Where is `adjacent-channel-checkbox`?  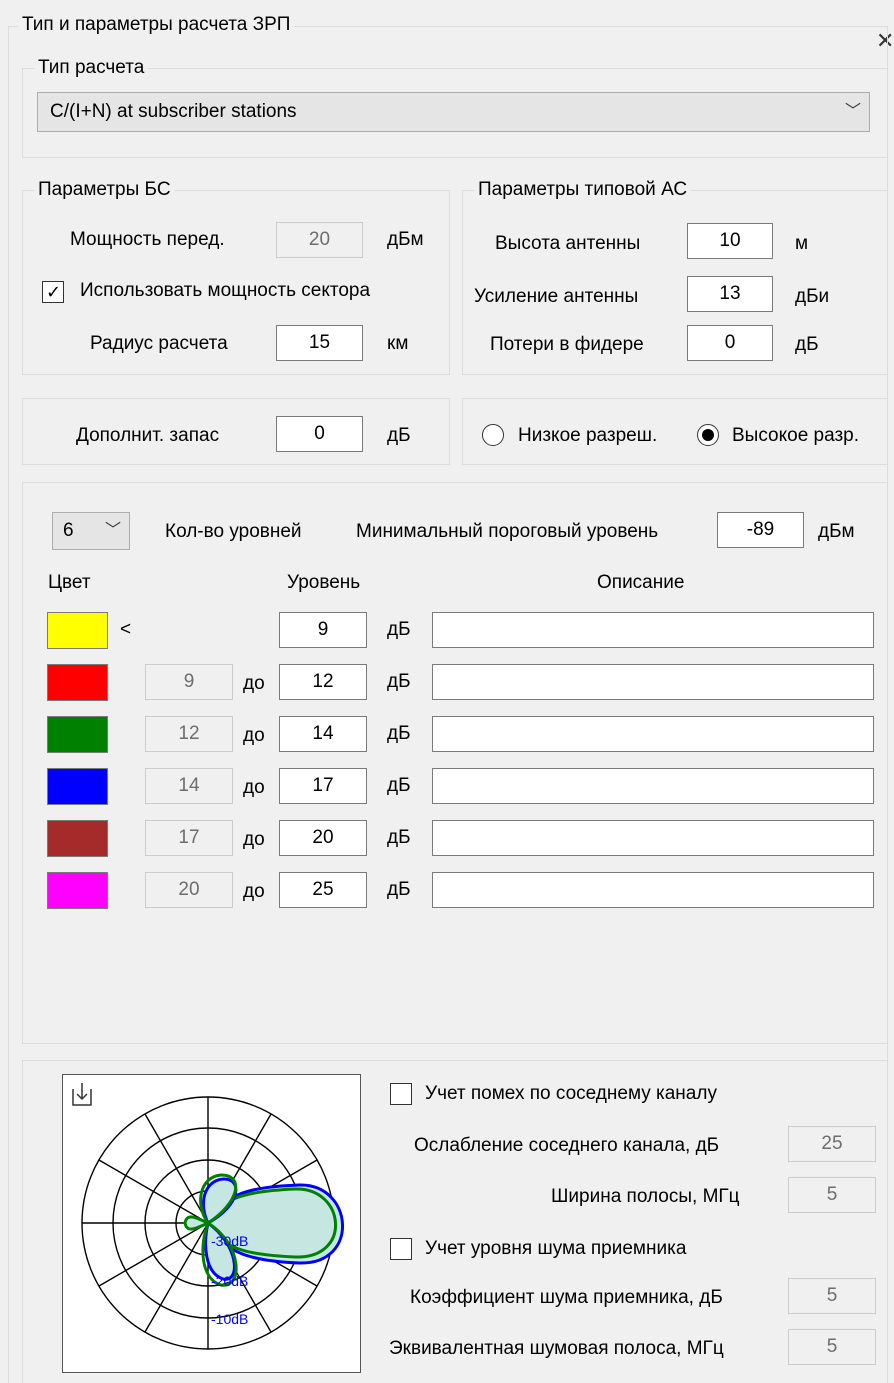
adjacent-channel-checkbox is located at coordinates (401, 1094).